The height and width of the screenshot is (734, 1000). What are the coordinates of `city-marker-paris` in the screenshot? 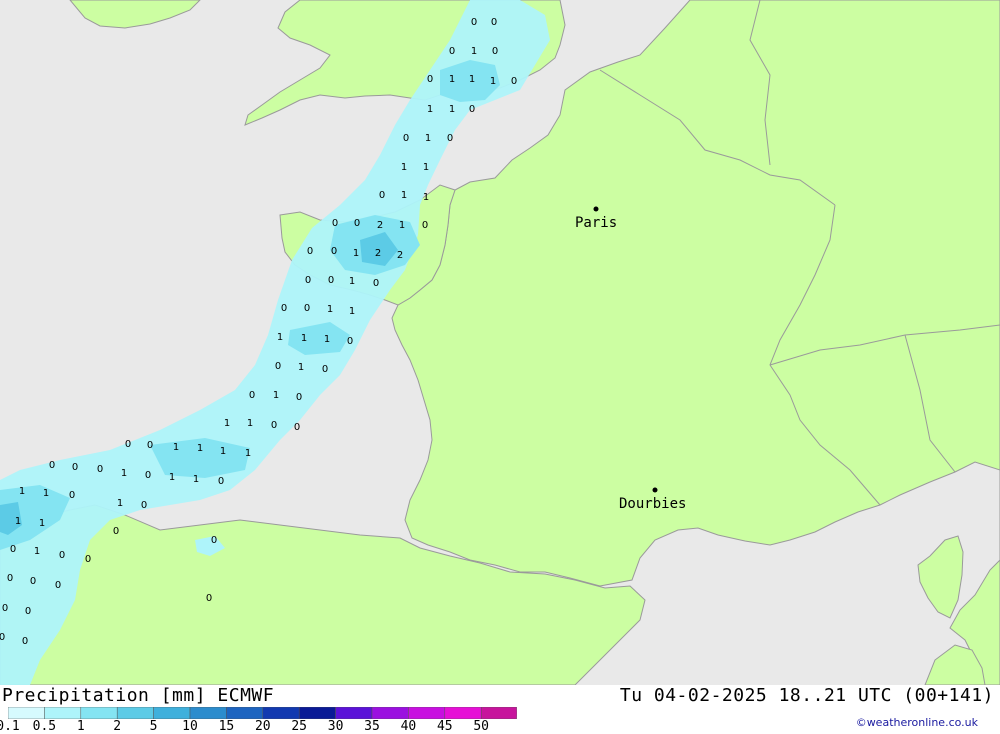 It's located at (596, 209).